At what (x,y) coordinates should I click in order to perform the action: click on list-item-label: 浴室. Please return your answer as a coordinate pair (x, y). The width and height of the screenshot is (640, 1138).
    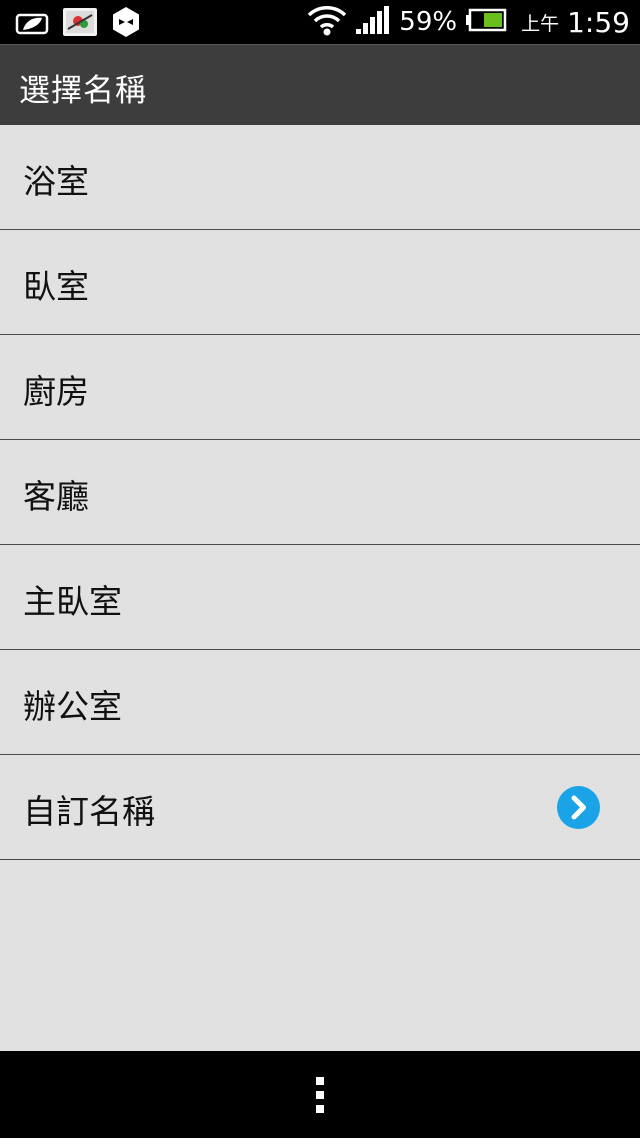
    Looking at the image, I should click on (56, 181).